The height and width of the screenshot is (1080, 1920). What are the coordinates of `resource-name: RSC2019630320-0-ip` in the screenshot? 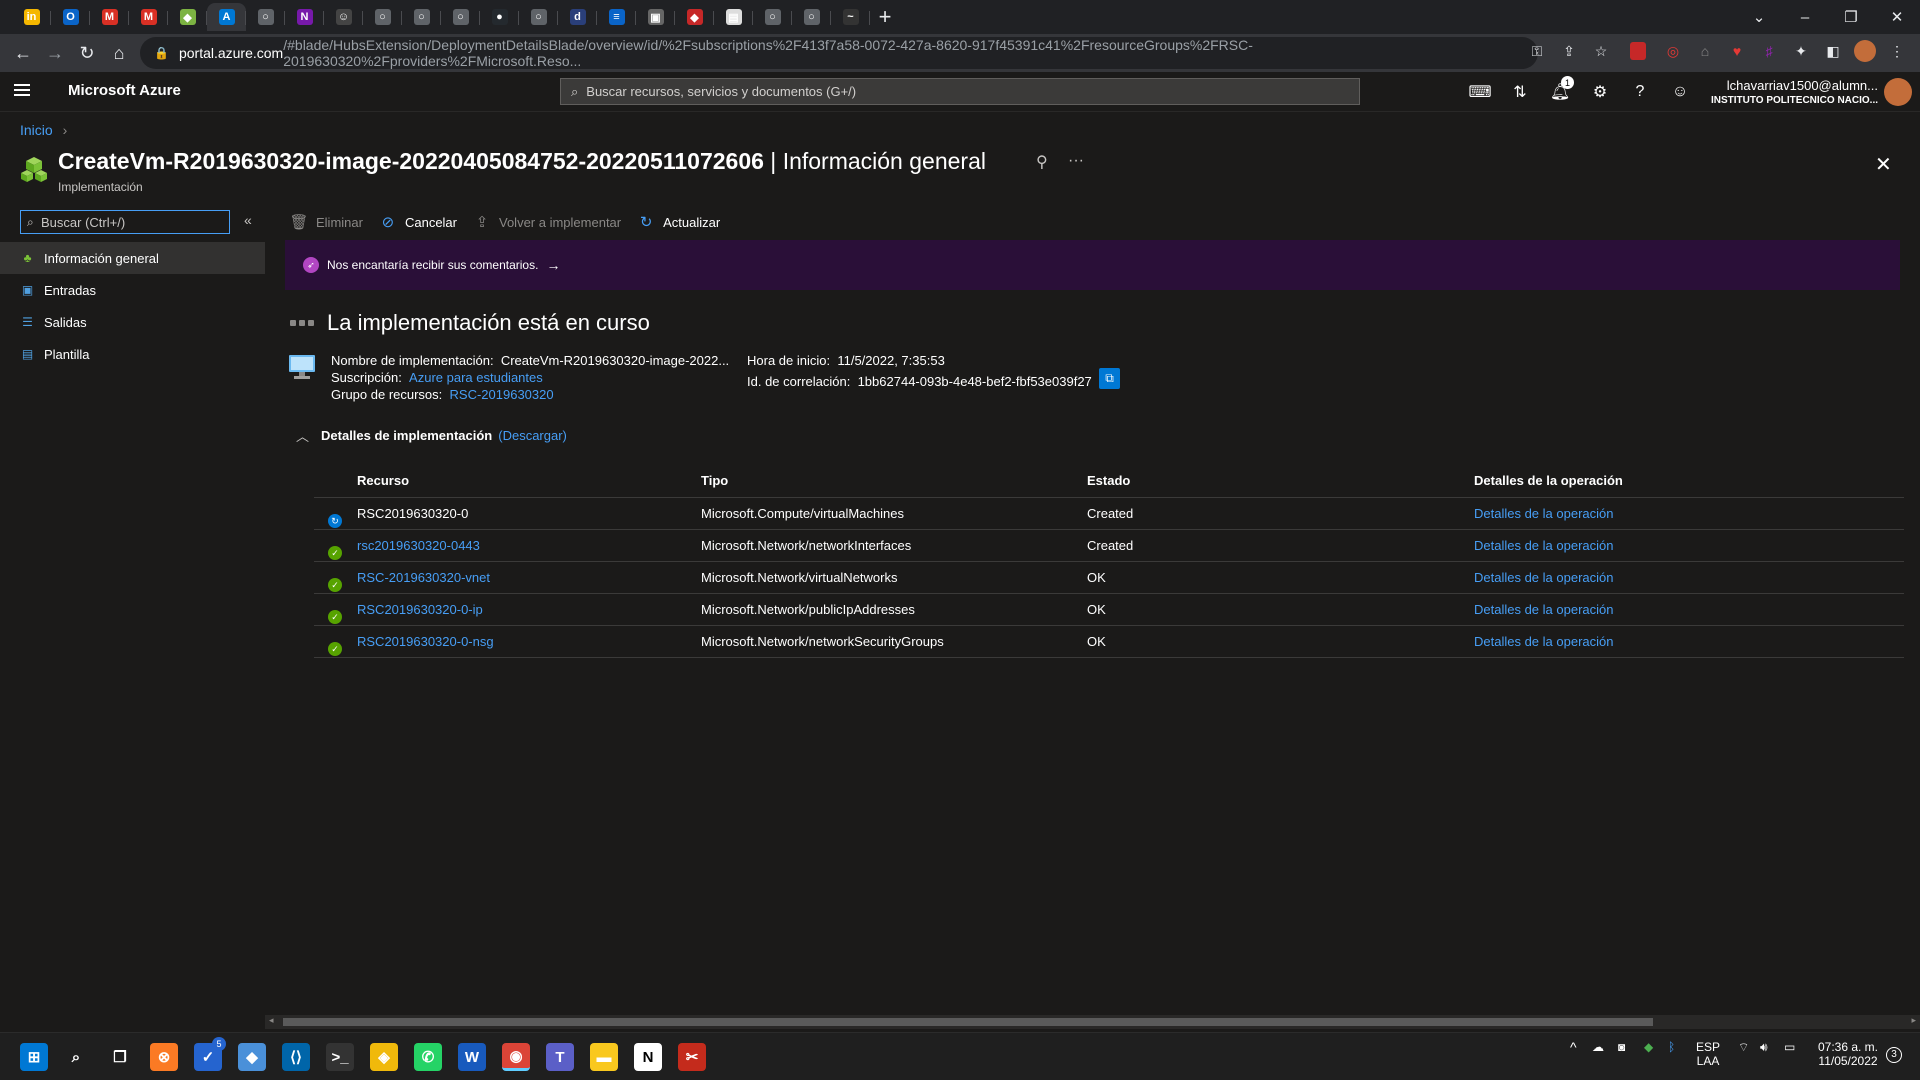 It's located at (420, 609).